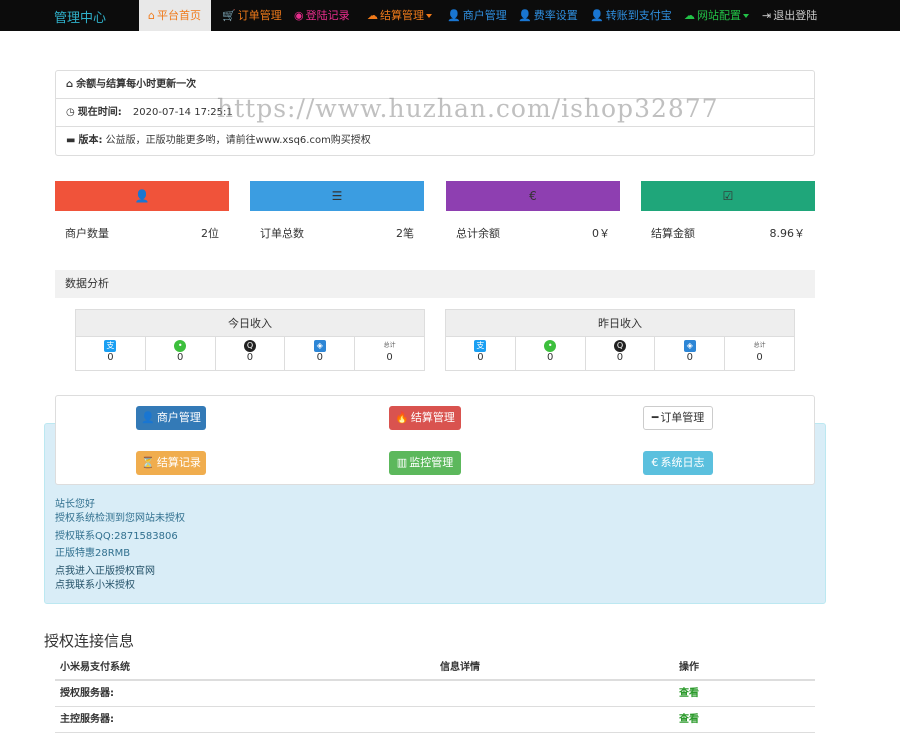 The image size is (900, 733). What do you see at coordinates (282, 233) in the screenshot?
I see `stat-label: 订单总数` at bounding box center [282, 233].